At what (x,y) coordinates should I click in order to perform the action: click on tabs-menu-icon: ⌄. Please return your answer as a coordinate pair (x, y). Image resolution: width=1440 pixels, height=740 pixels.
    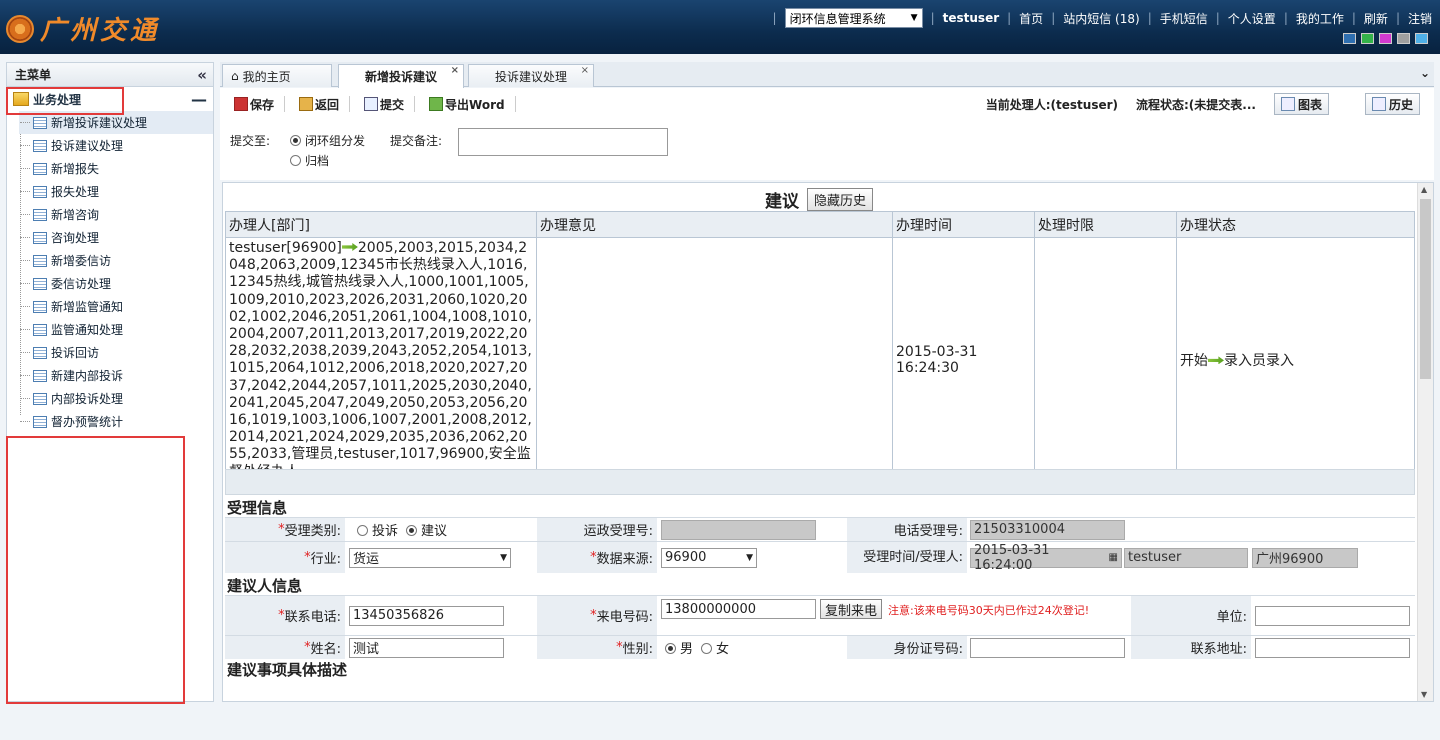
    Looking at the image, I should click on (1425, 73).